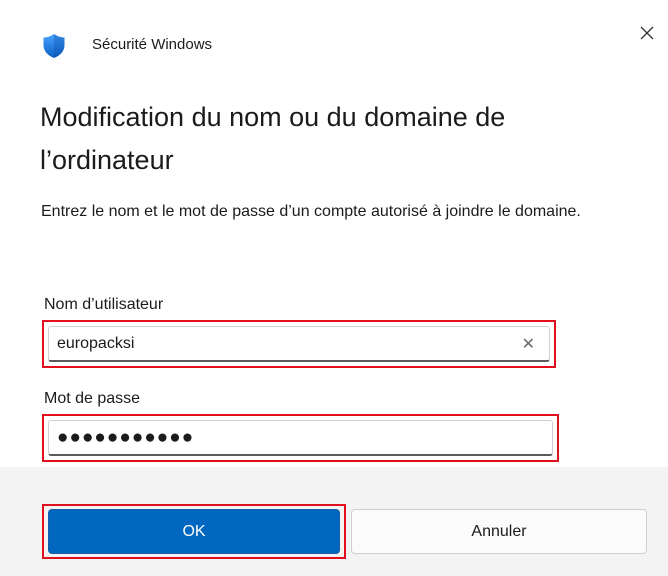  I want to click on close-icon, so click(647, 33).